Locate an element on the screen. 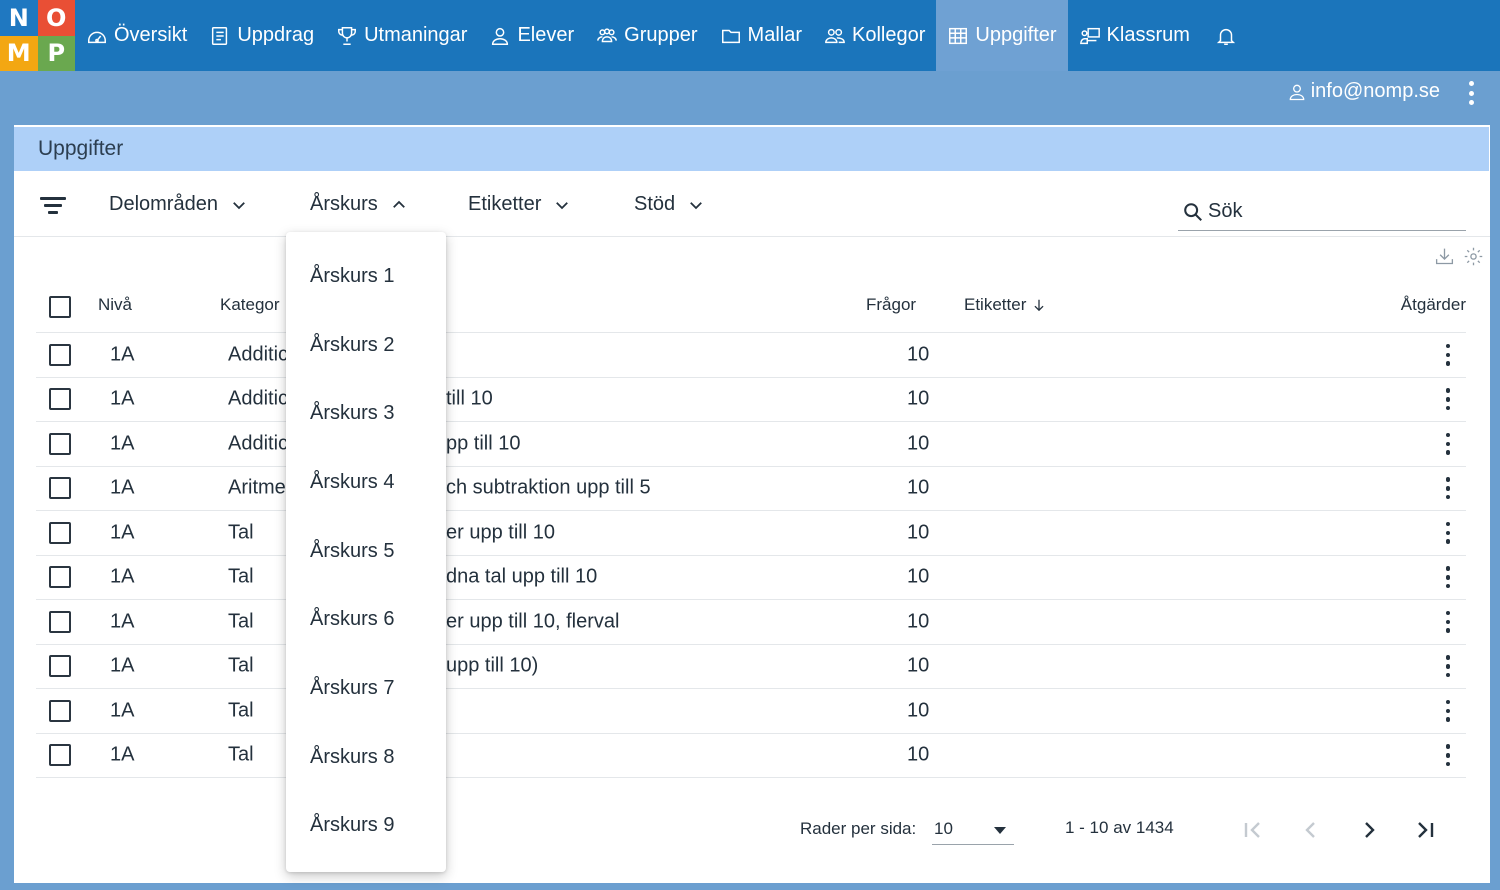 Image resolution: width=1500 pixels, height=890 pixels. more-options-icon is located at coordinates (1471, 93).